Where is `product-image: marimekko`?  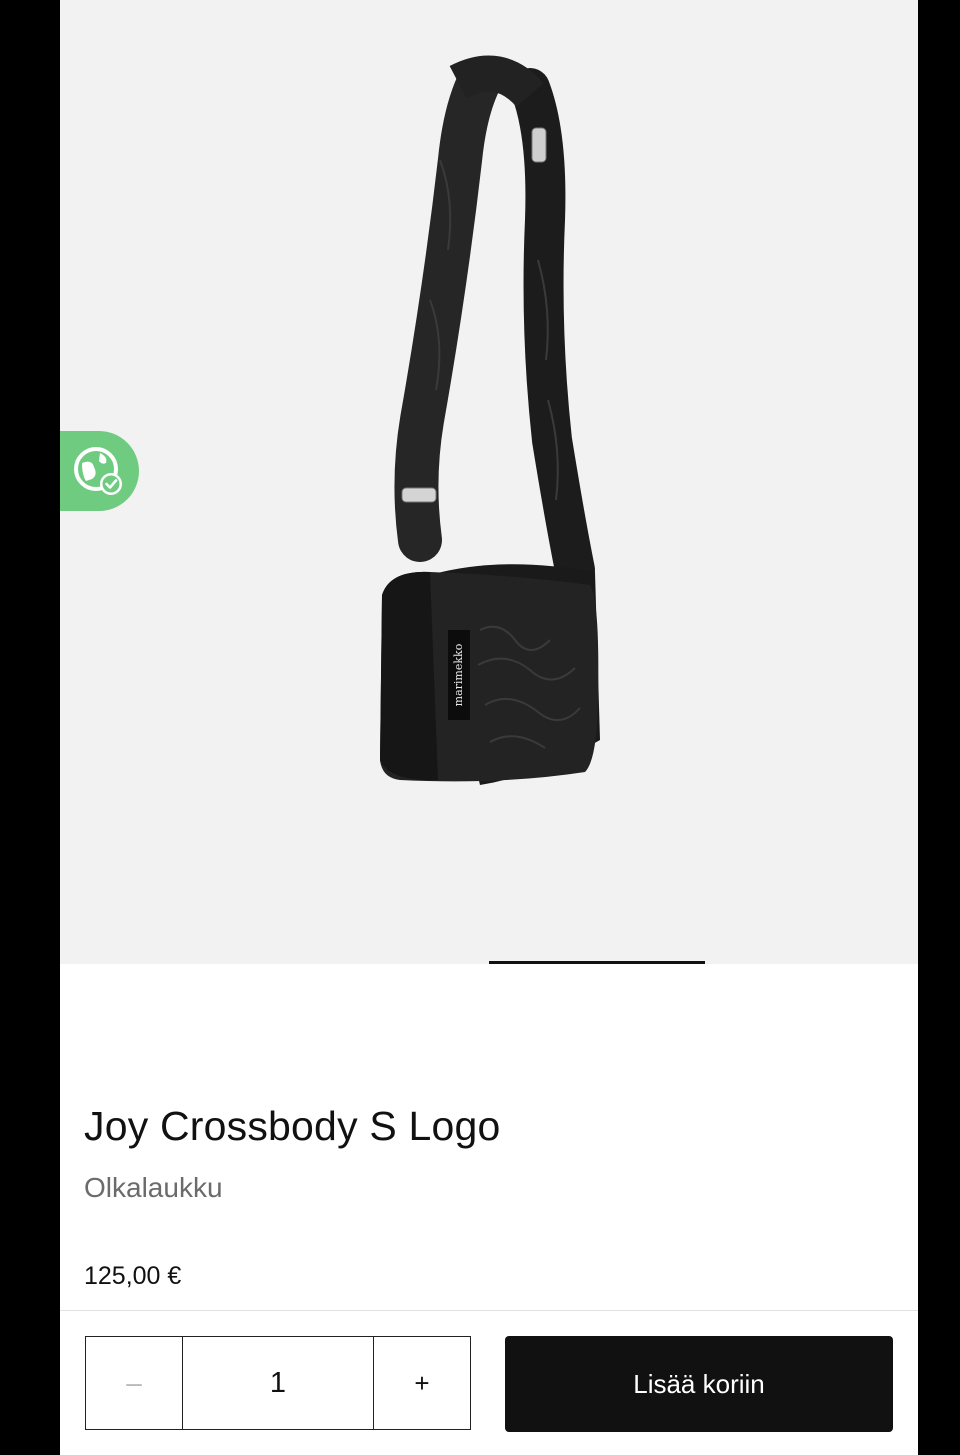 product-image: marimekko is located at coordinates (490, 420).